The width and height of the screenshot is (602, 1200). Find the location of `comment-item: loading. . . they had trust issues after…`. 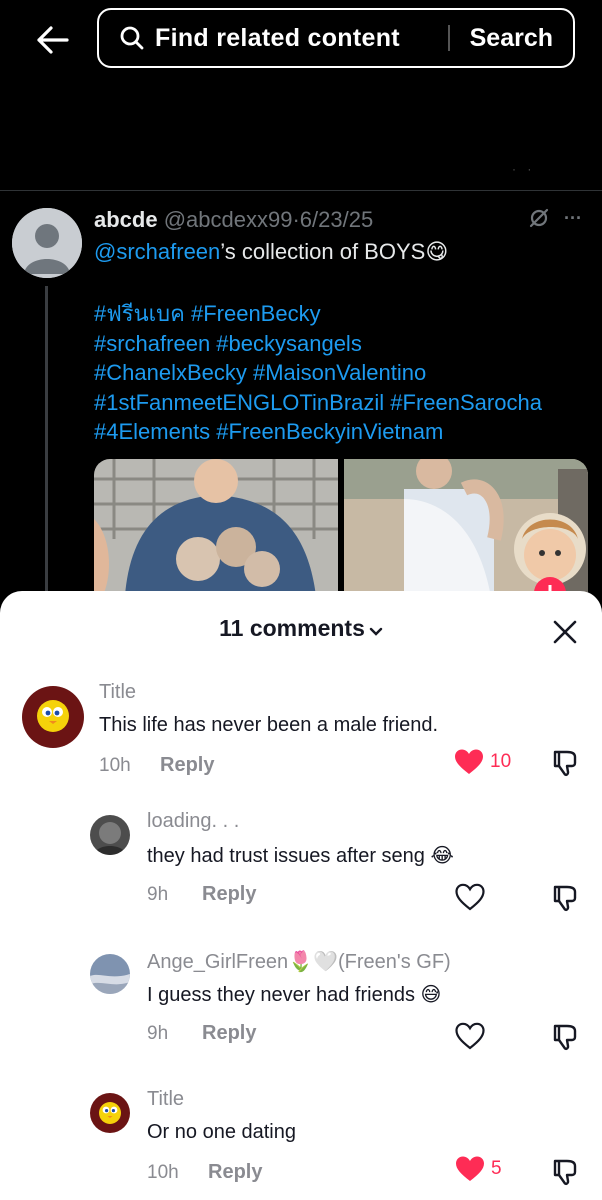

comment-item: loading. . . they had trust issues after… is located at coordinates (301, 862).